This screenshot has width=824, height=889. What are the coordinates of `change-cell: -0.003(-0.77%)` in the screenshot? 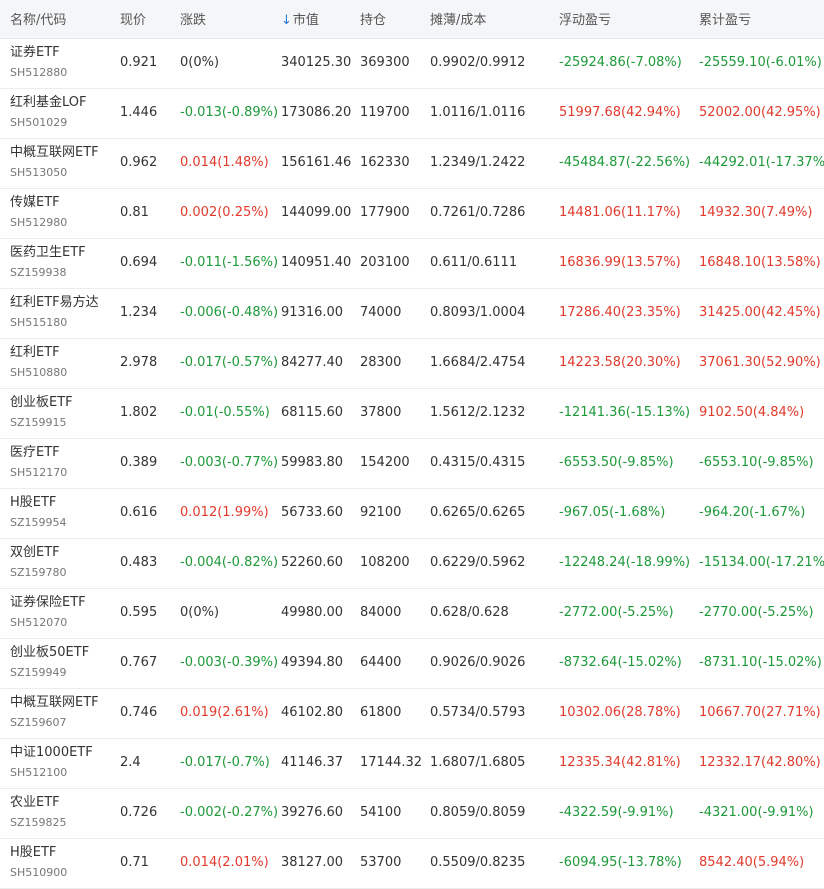 It's located at (229, 462).